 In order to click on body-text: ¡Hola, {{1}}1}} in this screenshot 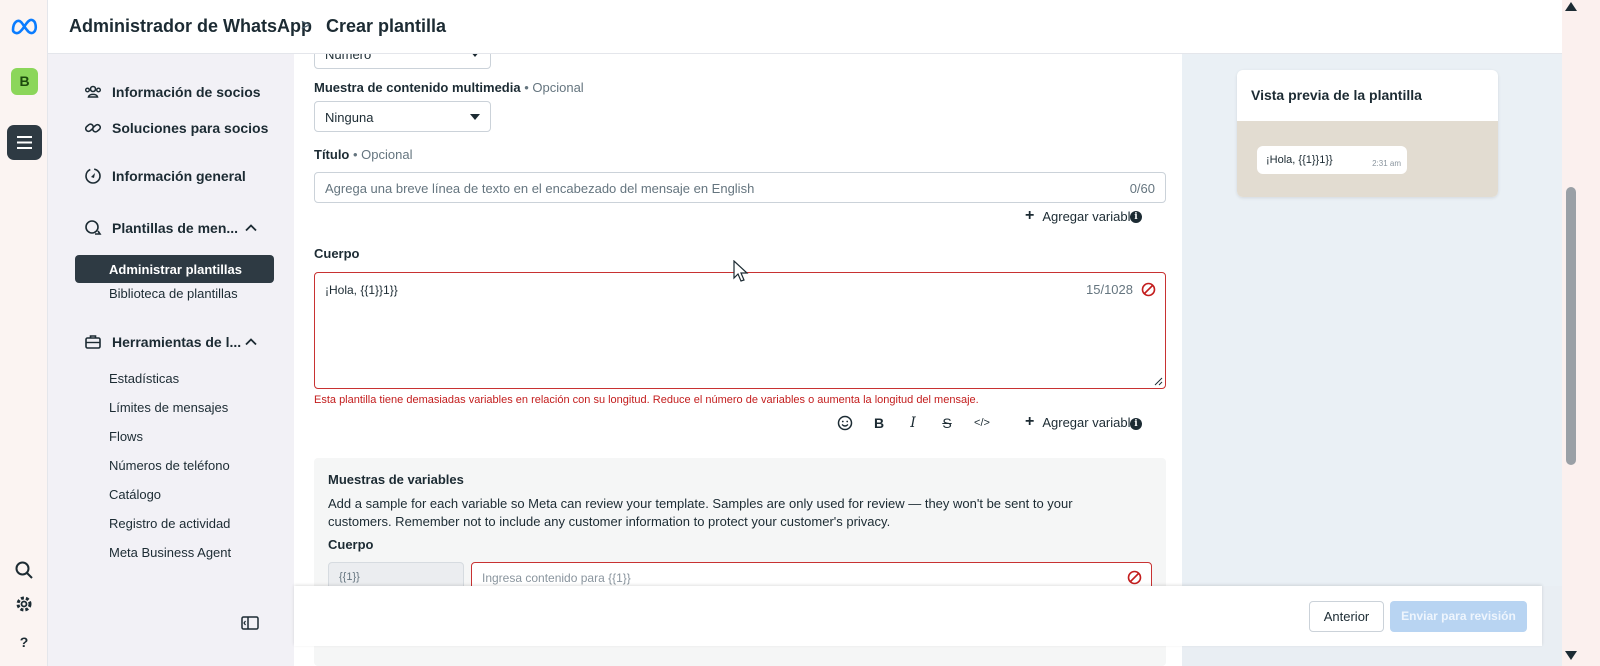, I will do `click(361, 290)`.